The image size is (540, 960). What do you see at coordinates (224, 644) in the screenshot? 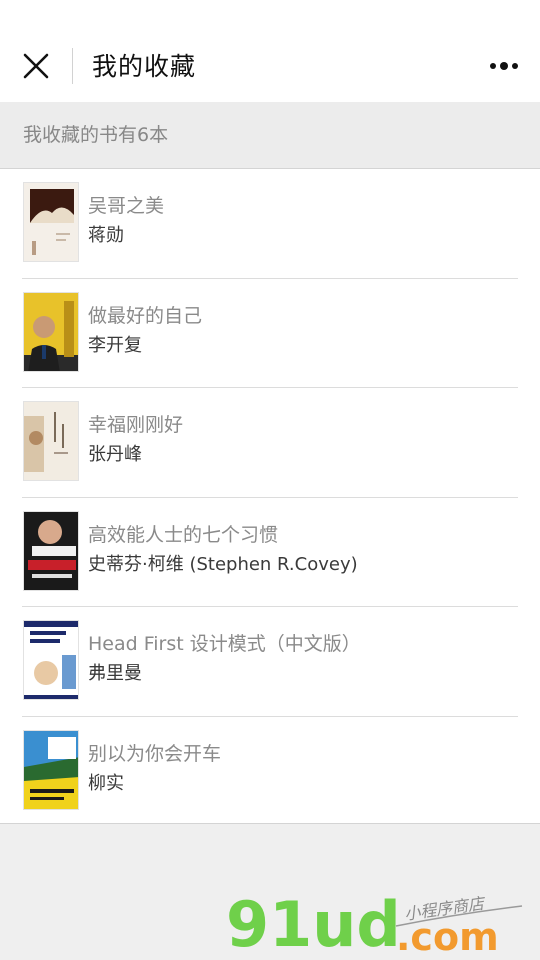
I see `book-title: Head First 设计模式（中文版）` at bounding box center [224, 644].